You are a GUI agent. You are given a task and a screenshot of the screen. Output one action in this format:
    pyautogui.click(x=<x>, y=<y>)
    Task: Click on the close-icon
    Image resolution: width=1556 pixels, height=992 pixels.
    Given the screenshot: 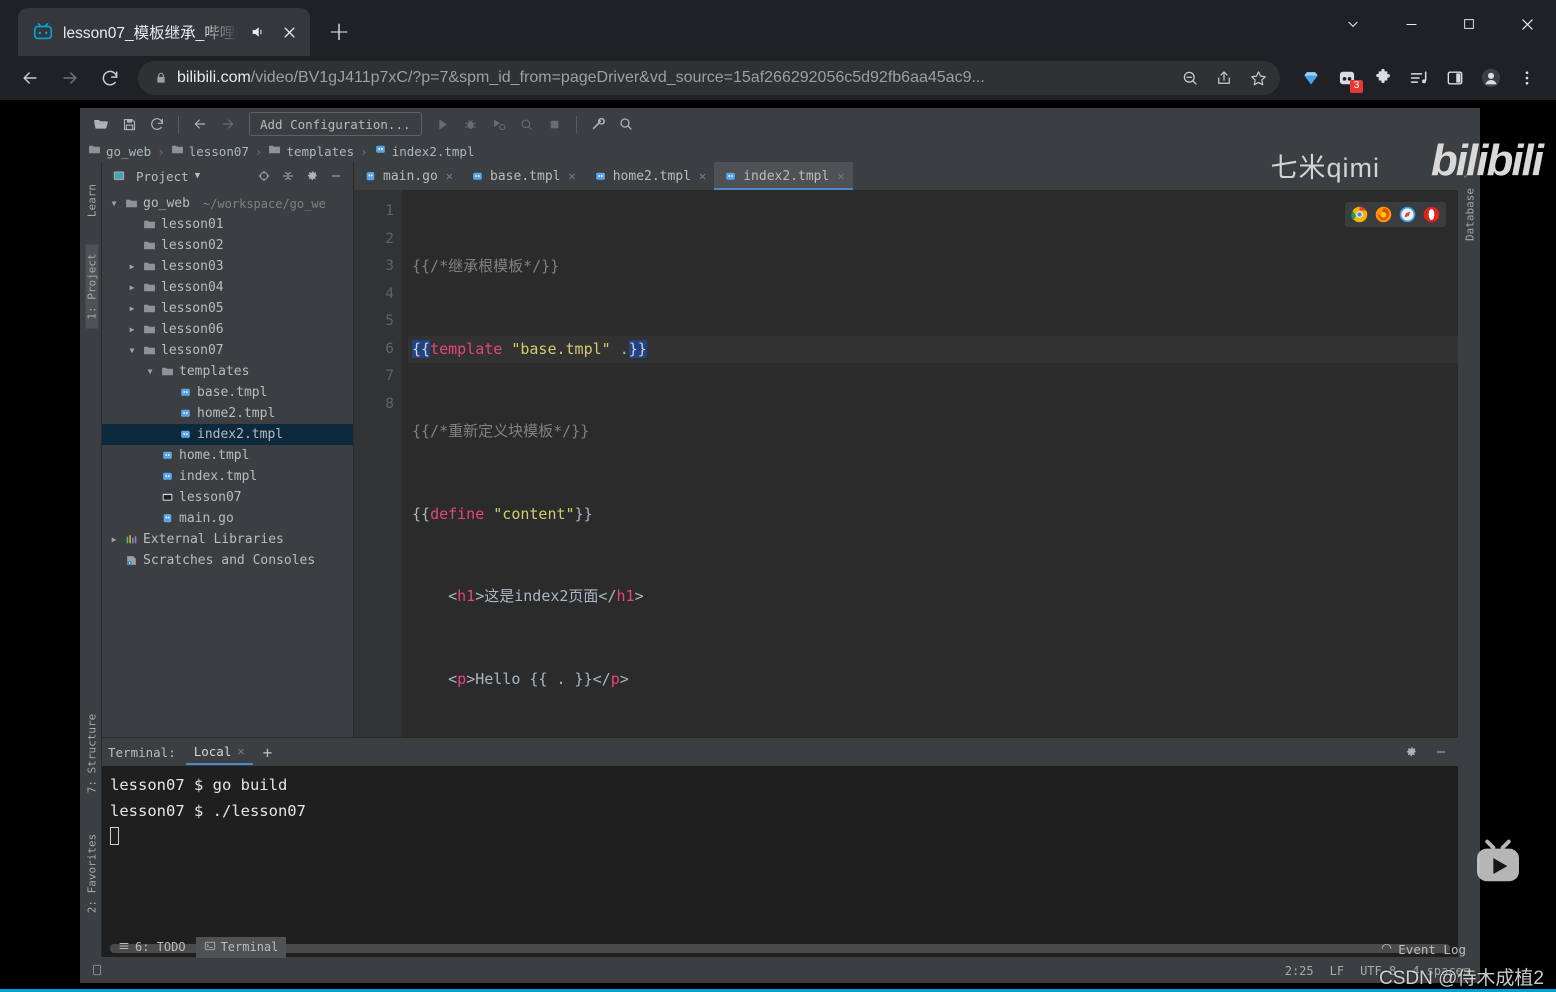 What is the action you would take?
    pyautogui.click(x=289, y=32)
    